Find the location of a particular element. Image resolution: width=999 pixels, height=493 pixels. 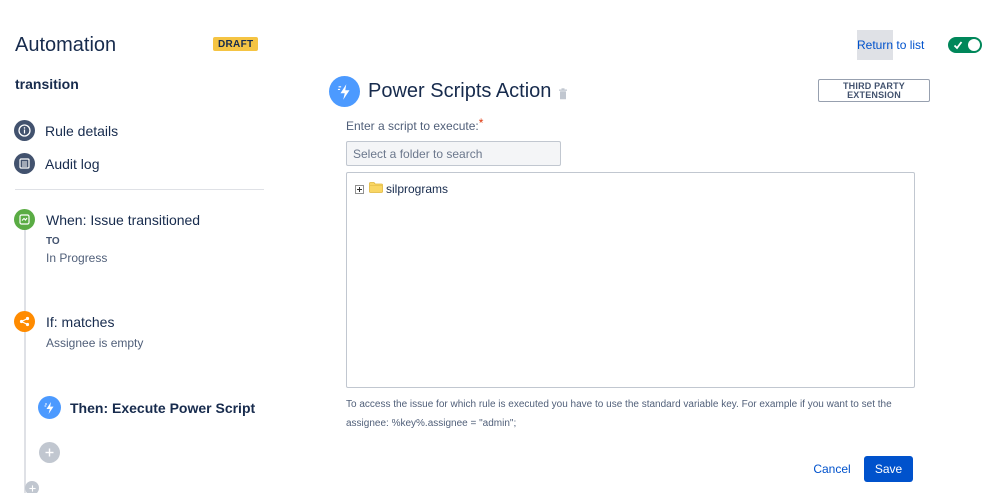

add-component-button is located at coordinates (49, 452).